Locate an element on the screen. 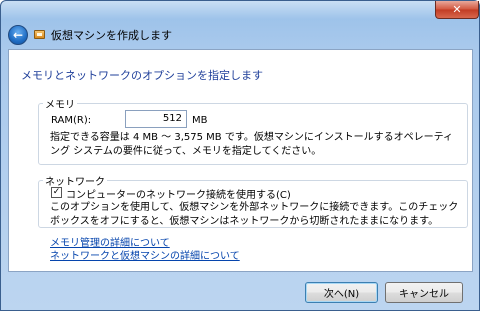 The width and height of the screenshot is (480, 311). network-checkbox: ✓ is located at coordinates (56, 192).